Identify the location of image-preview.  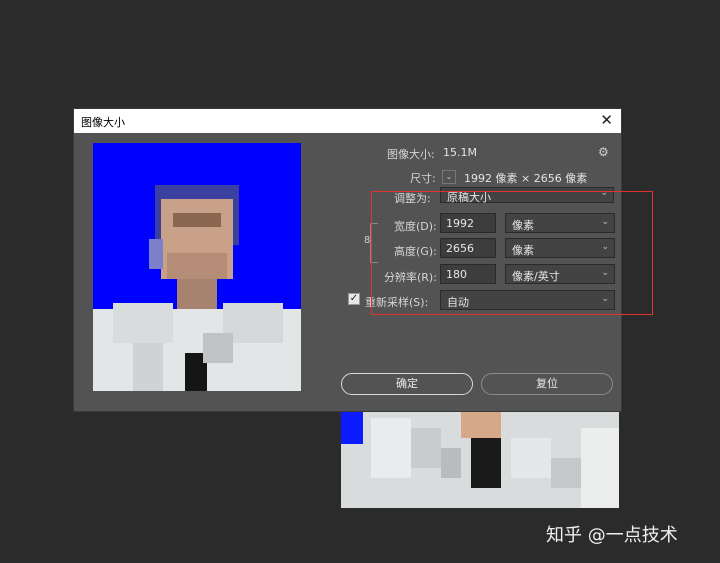
(197, 267).